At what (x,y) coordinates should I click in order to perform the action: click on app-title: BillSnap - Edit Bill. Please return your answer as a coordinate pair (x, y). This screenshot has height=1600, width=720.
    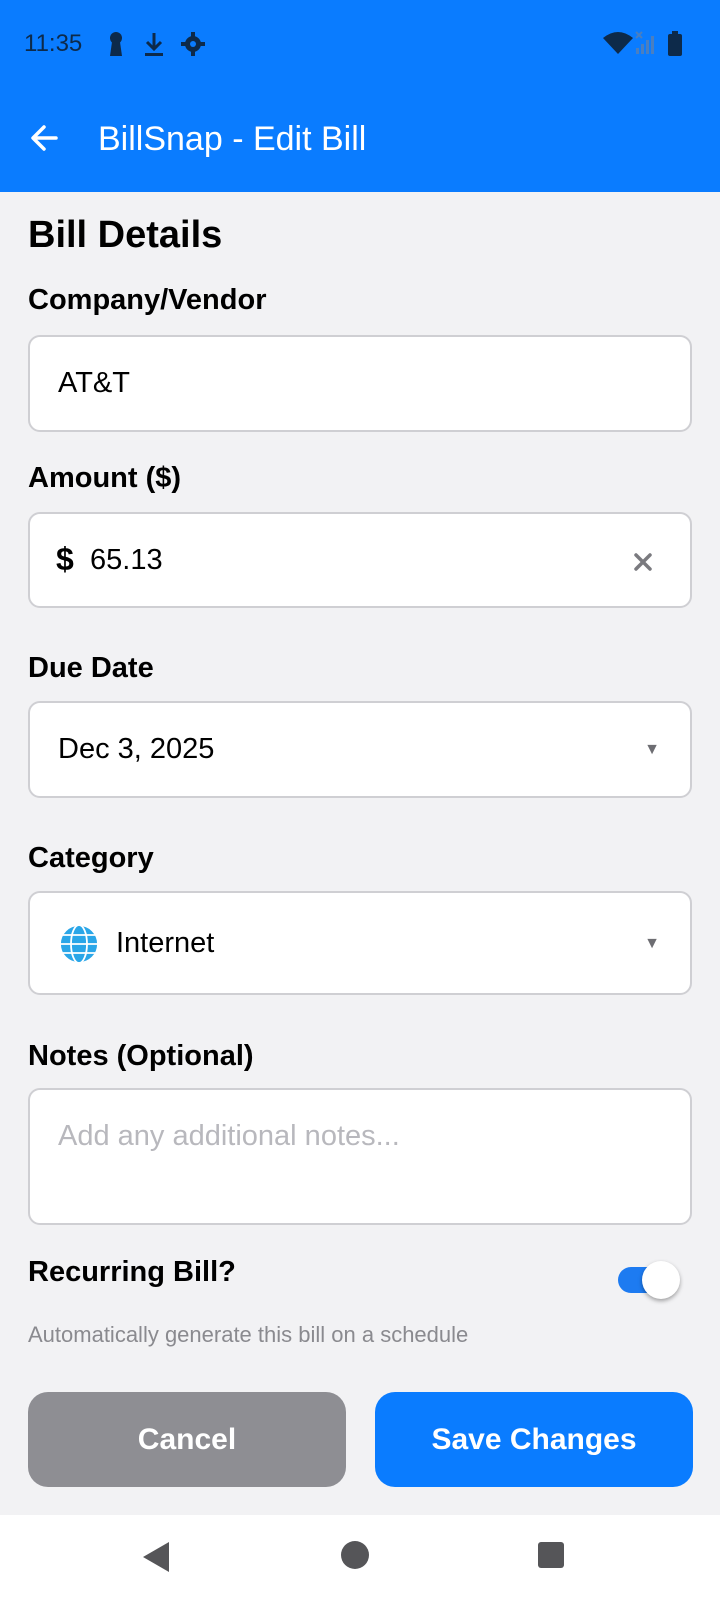
    Looking at the image, I should click on (232, 139).